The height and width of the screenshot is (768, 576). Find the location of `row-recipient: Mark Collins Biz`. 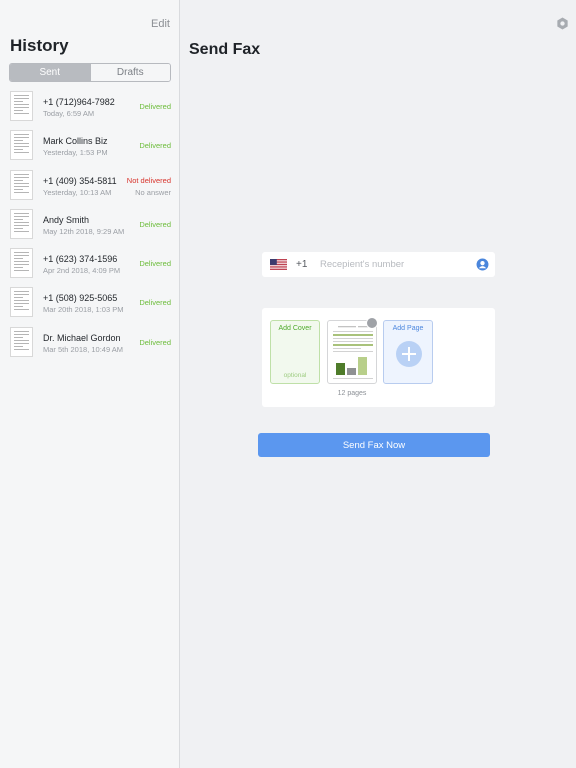

row-recipient: Mark Collins Biz is located at coordinates (75, 141).